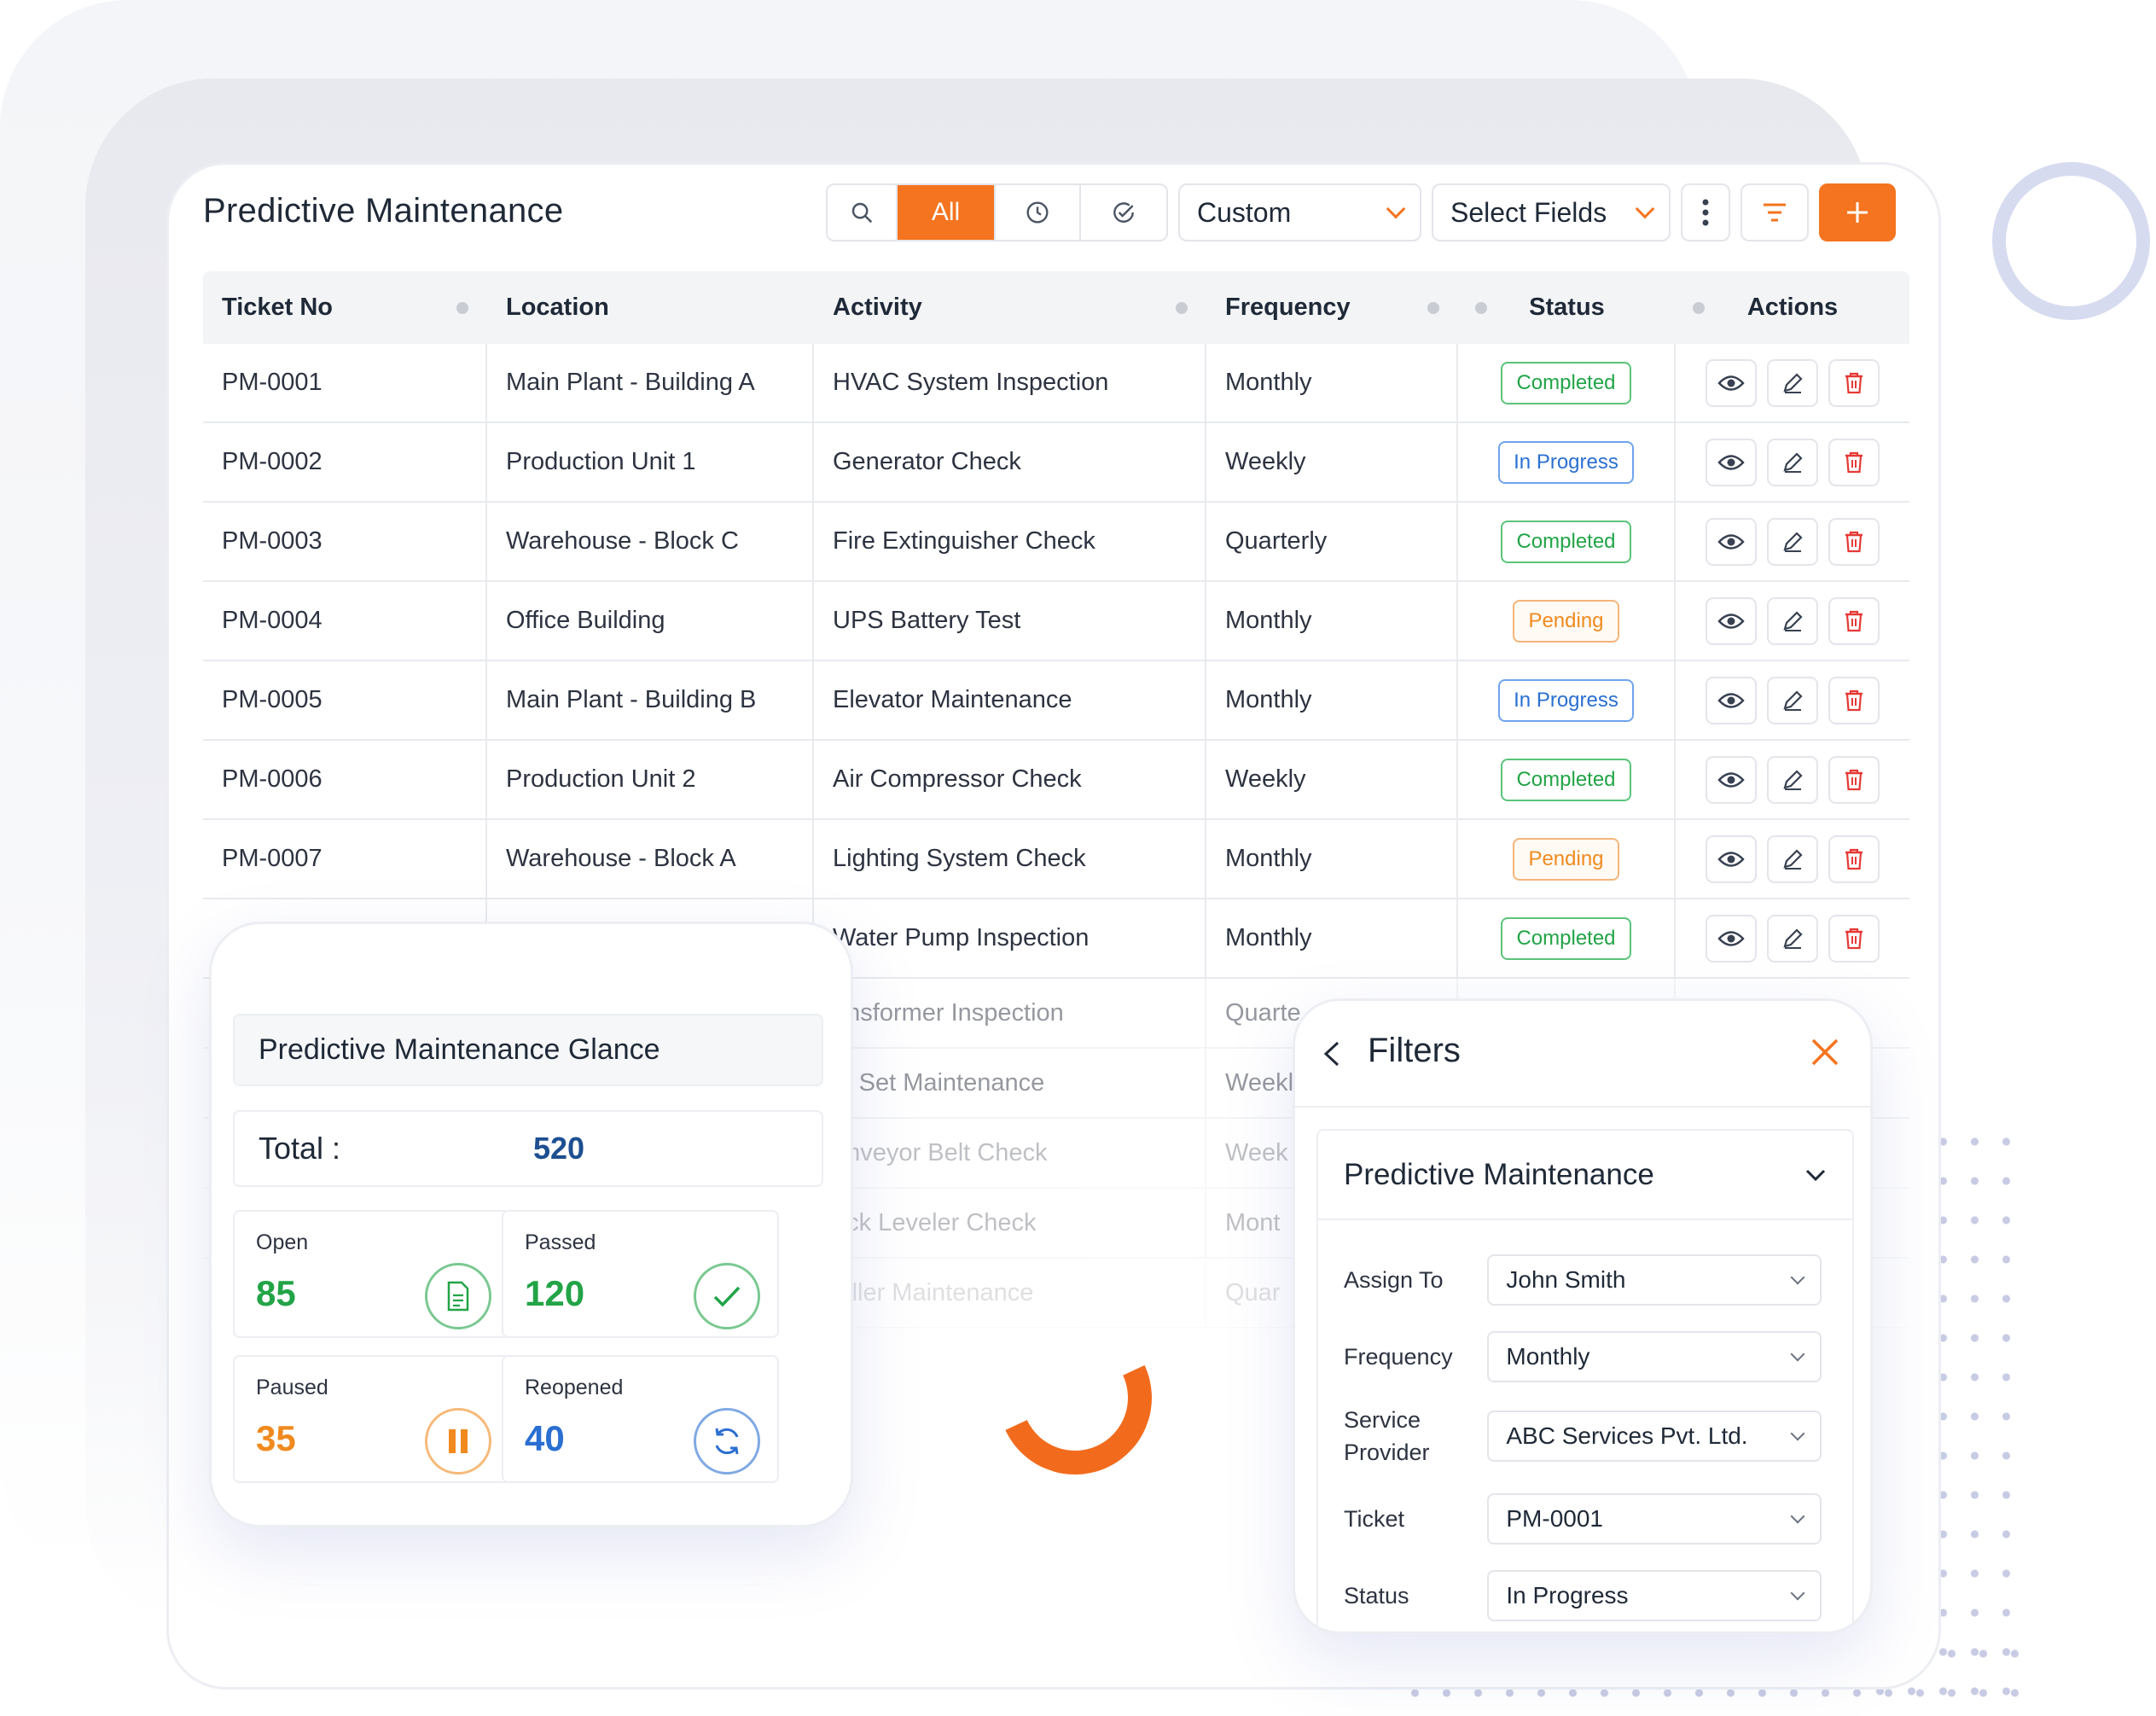 This screenshot has height=1716, width=2156. What do you see at coordinates (1857, 212) in the screenshot?
I see `add-ticket-button` at bounding box center [1857, 212].